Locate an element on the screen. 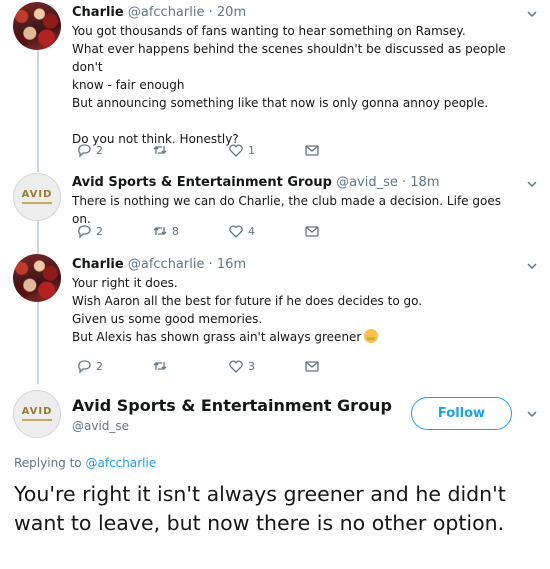  like-button: 1 is located at coordinates (266, 150).